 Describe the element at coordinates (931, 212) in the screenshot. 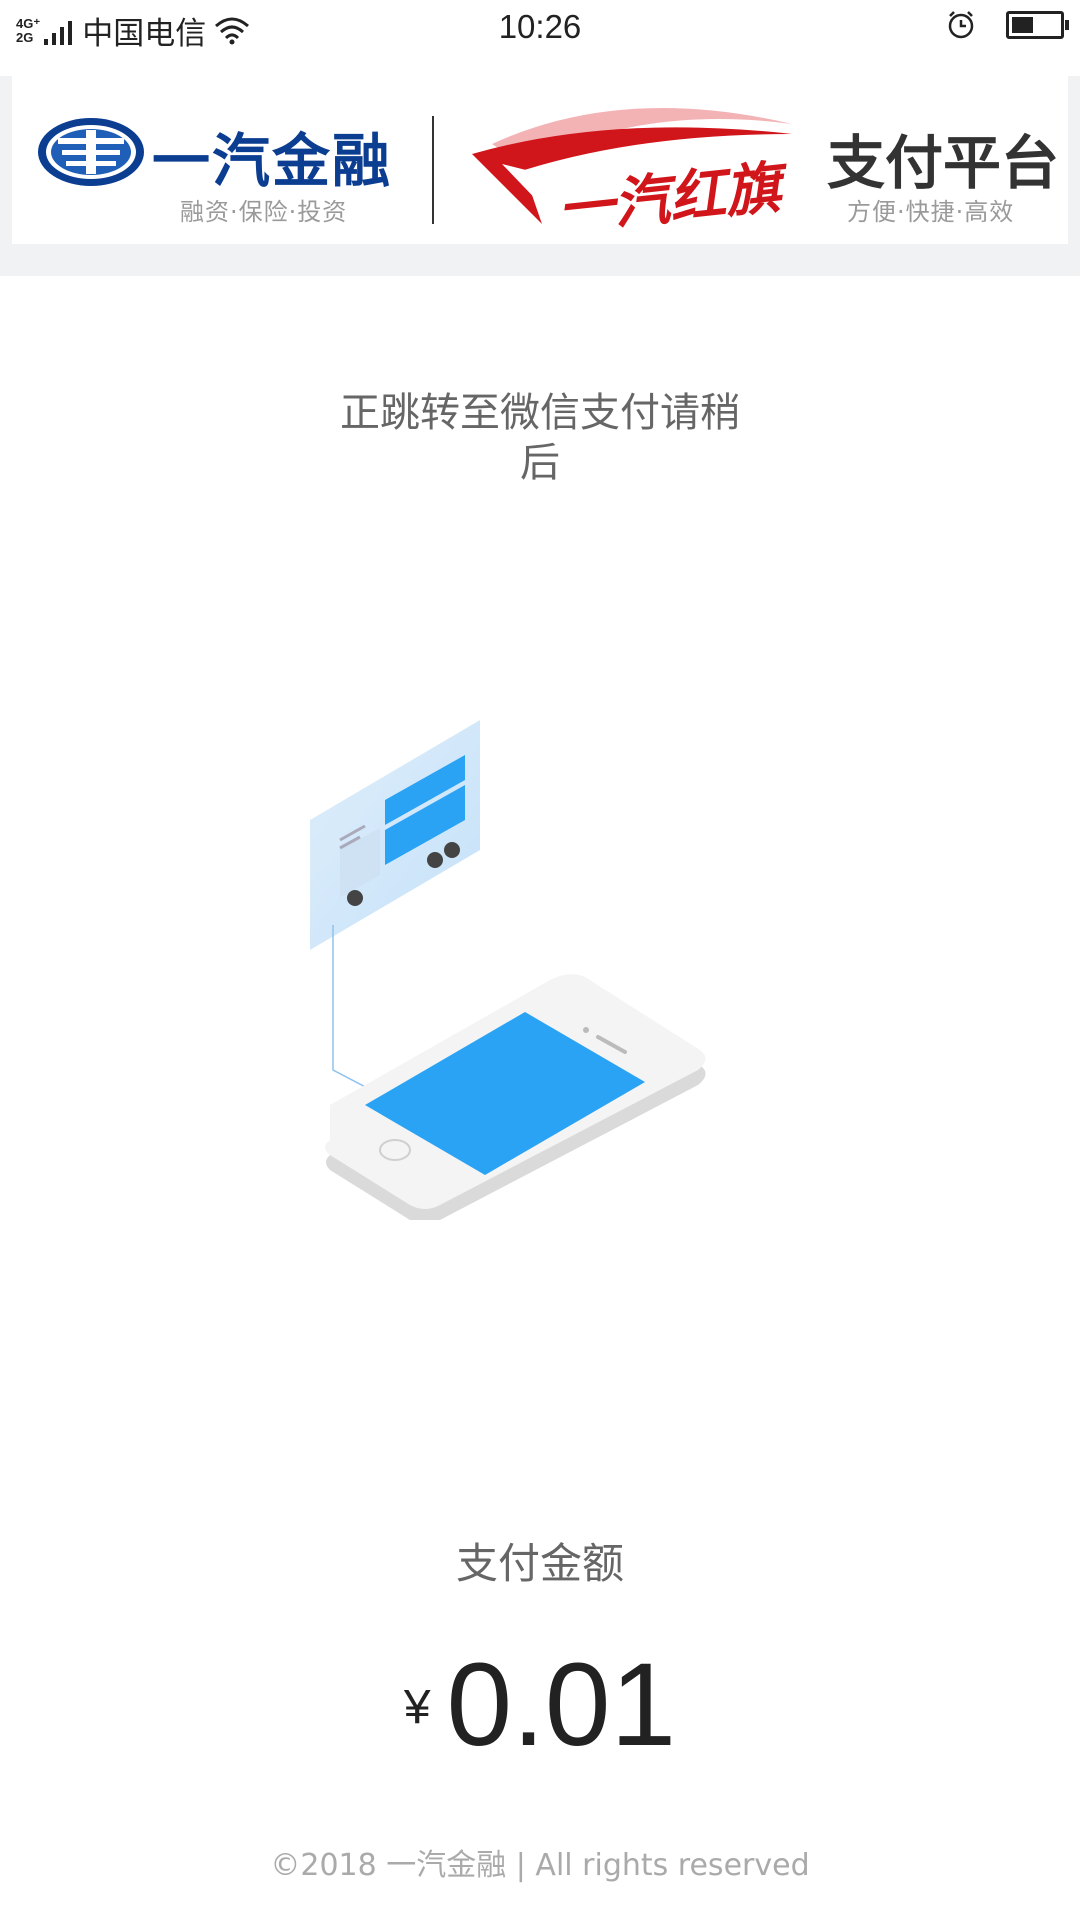

I see `platform-slogan: 方便·快捷·高效` at that location.